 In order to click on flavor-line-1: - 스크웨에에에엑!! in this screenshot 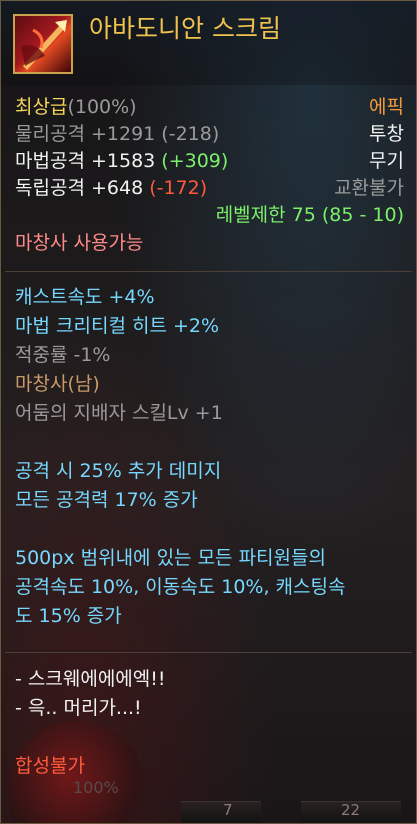, I will do `click(90, 679)`.